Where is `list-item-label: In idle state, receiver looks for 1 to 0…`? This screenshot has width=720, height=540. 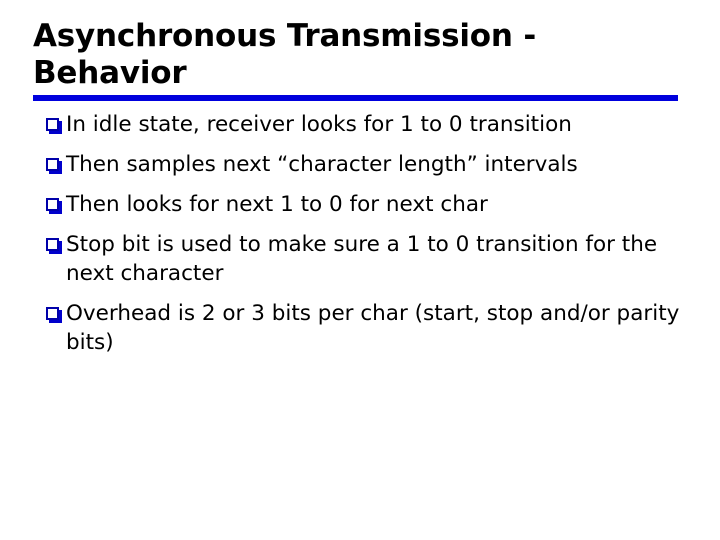 list-item-label: In idle state, receiver looks for 1 to 0… is located at coordinates (319, 124).